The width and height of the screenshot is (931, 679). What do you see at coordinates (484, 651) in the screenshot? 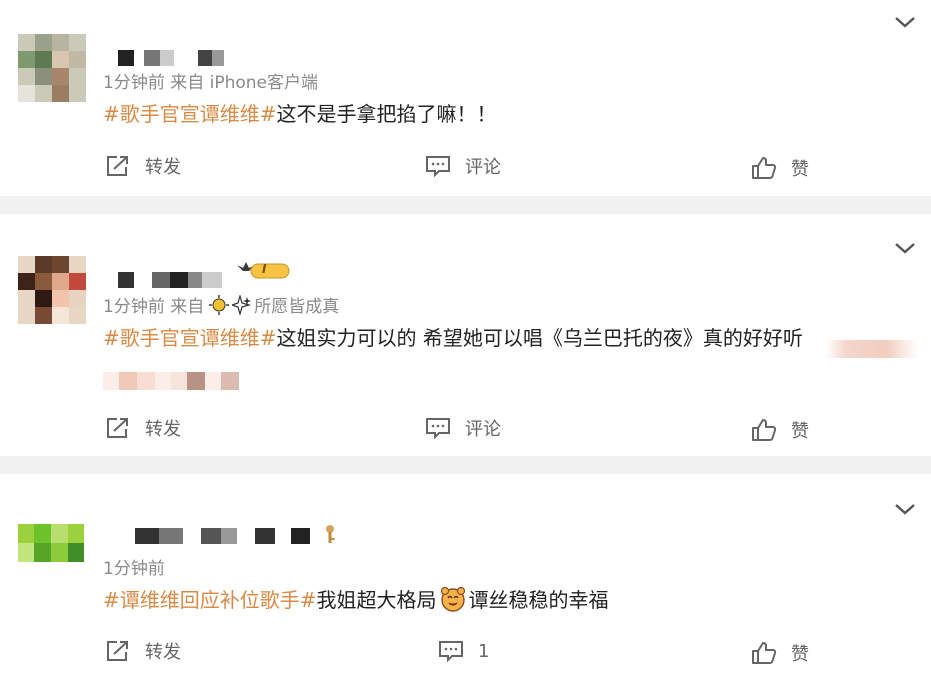
I see `comment-count: 1` at bounding box center [484, 651].